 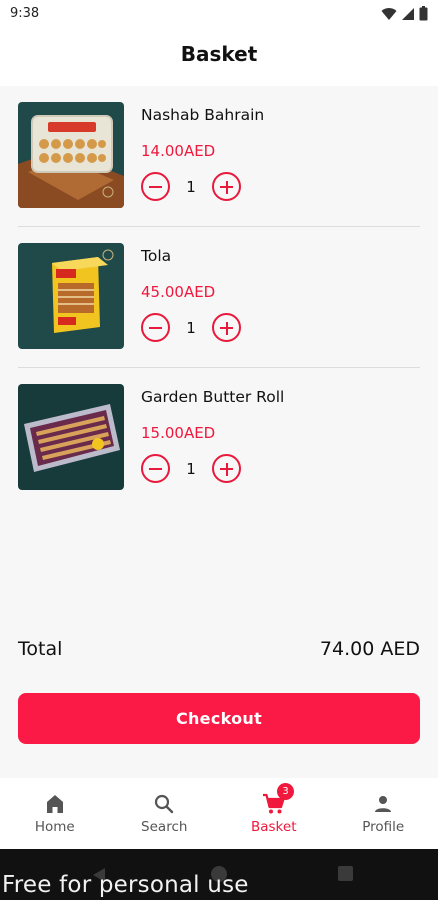 I want to click on item-name: Nashab Bahrain, so click(x=203, y=115).